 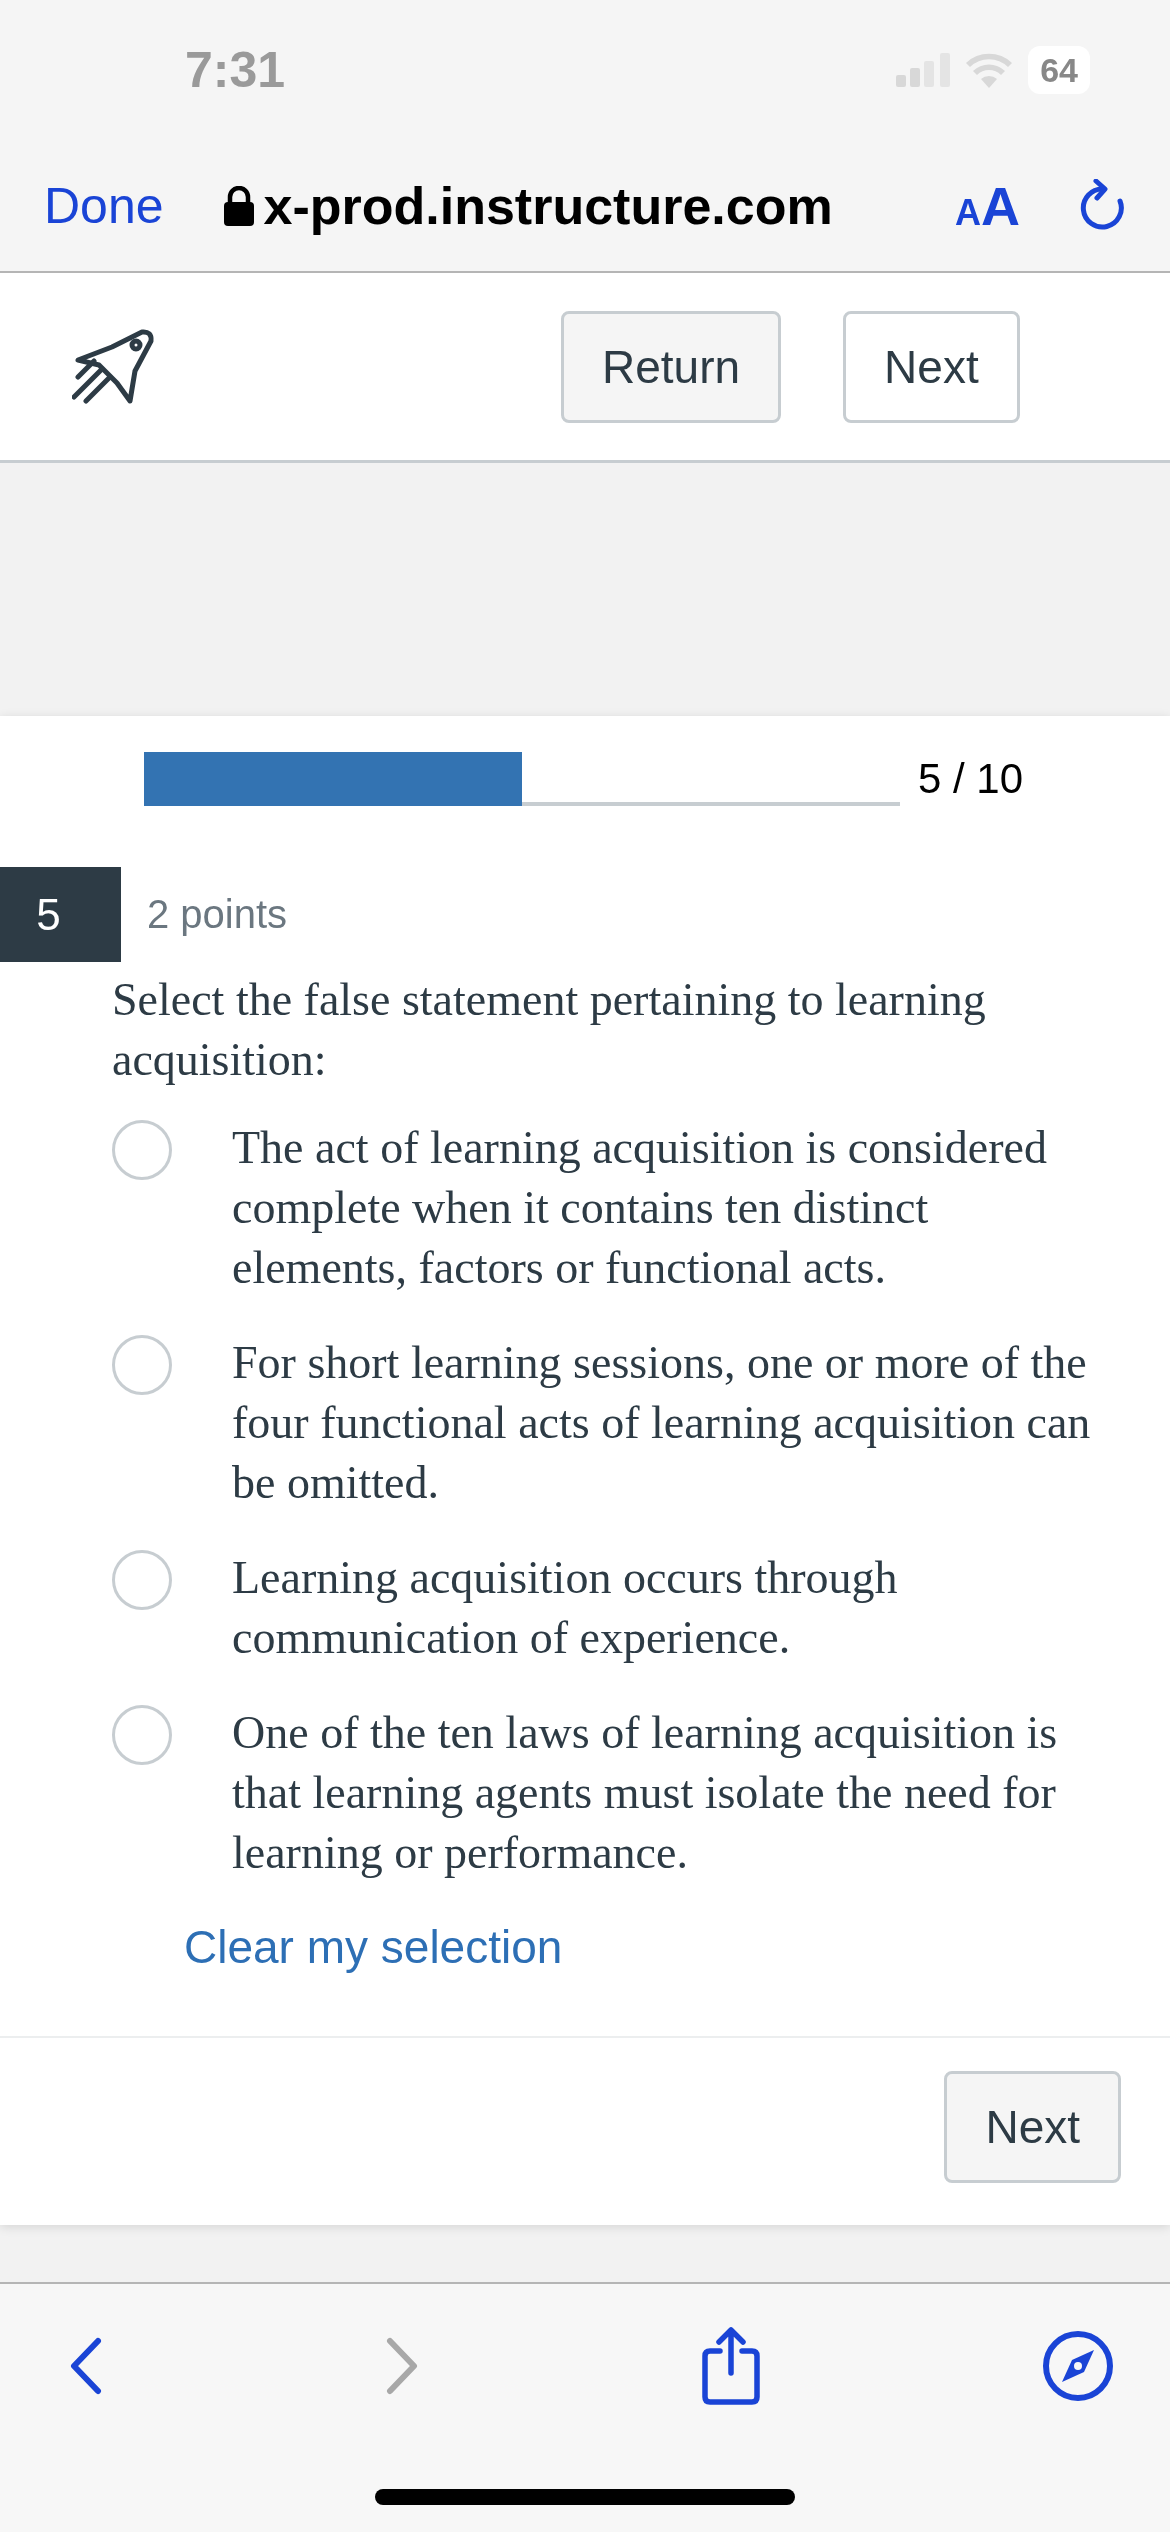 What do you see at coordinates (104, 205) in the screenshot?
I see `done-button: Done` at bounding box center [104, 205].